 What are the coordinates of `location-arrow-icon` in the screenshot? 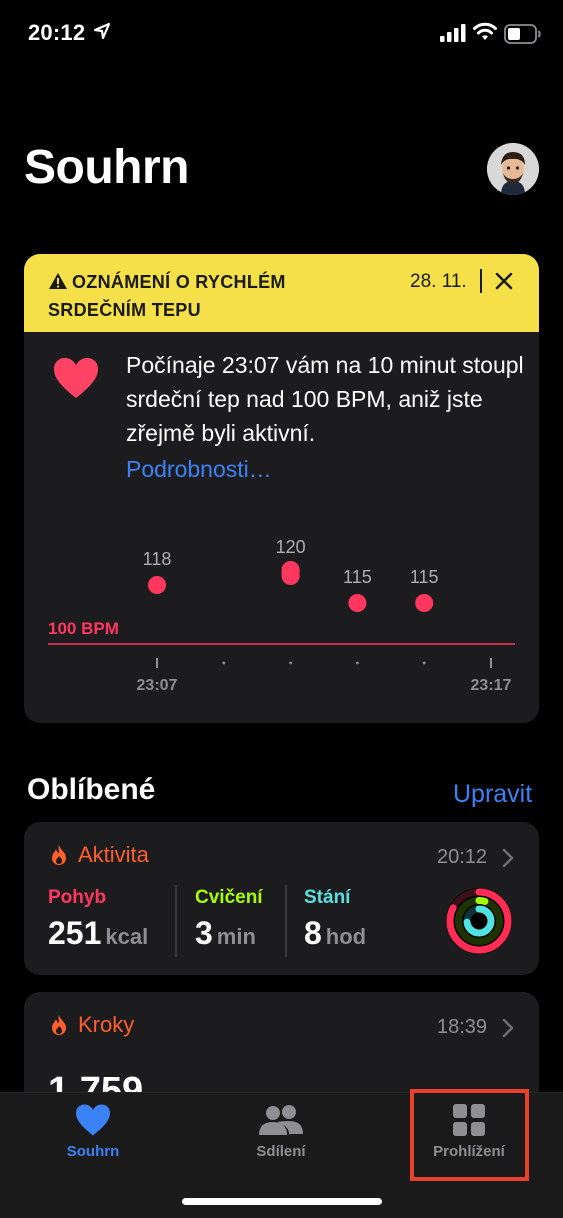 It's located at (102, 31).